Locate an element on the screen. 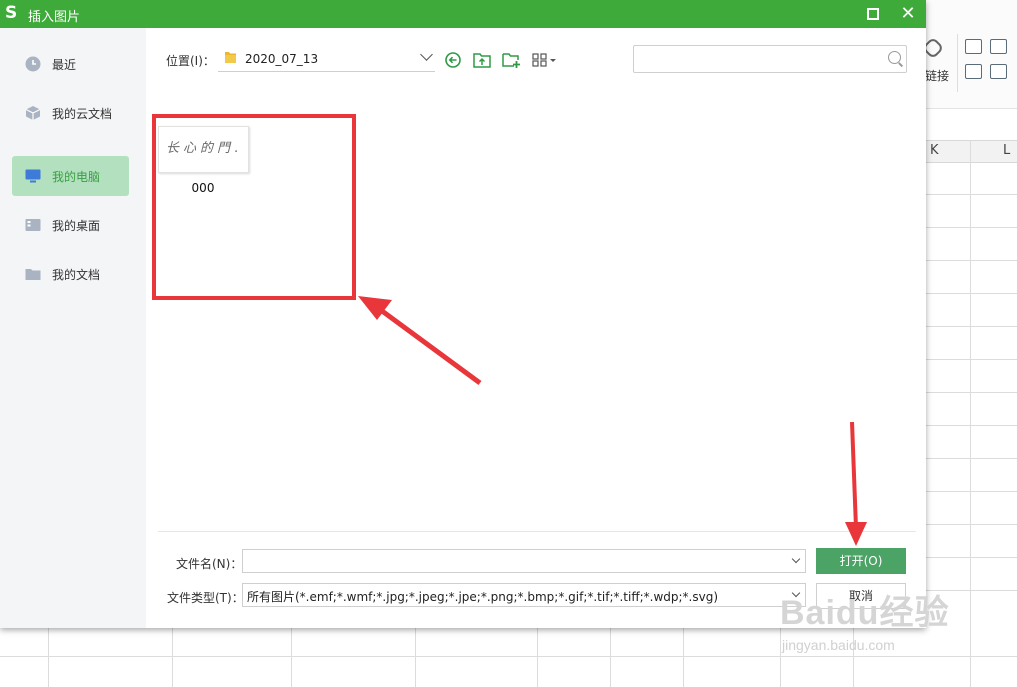  watermark-logo: Baidu经验 is located at coordinates (865, 613).